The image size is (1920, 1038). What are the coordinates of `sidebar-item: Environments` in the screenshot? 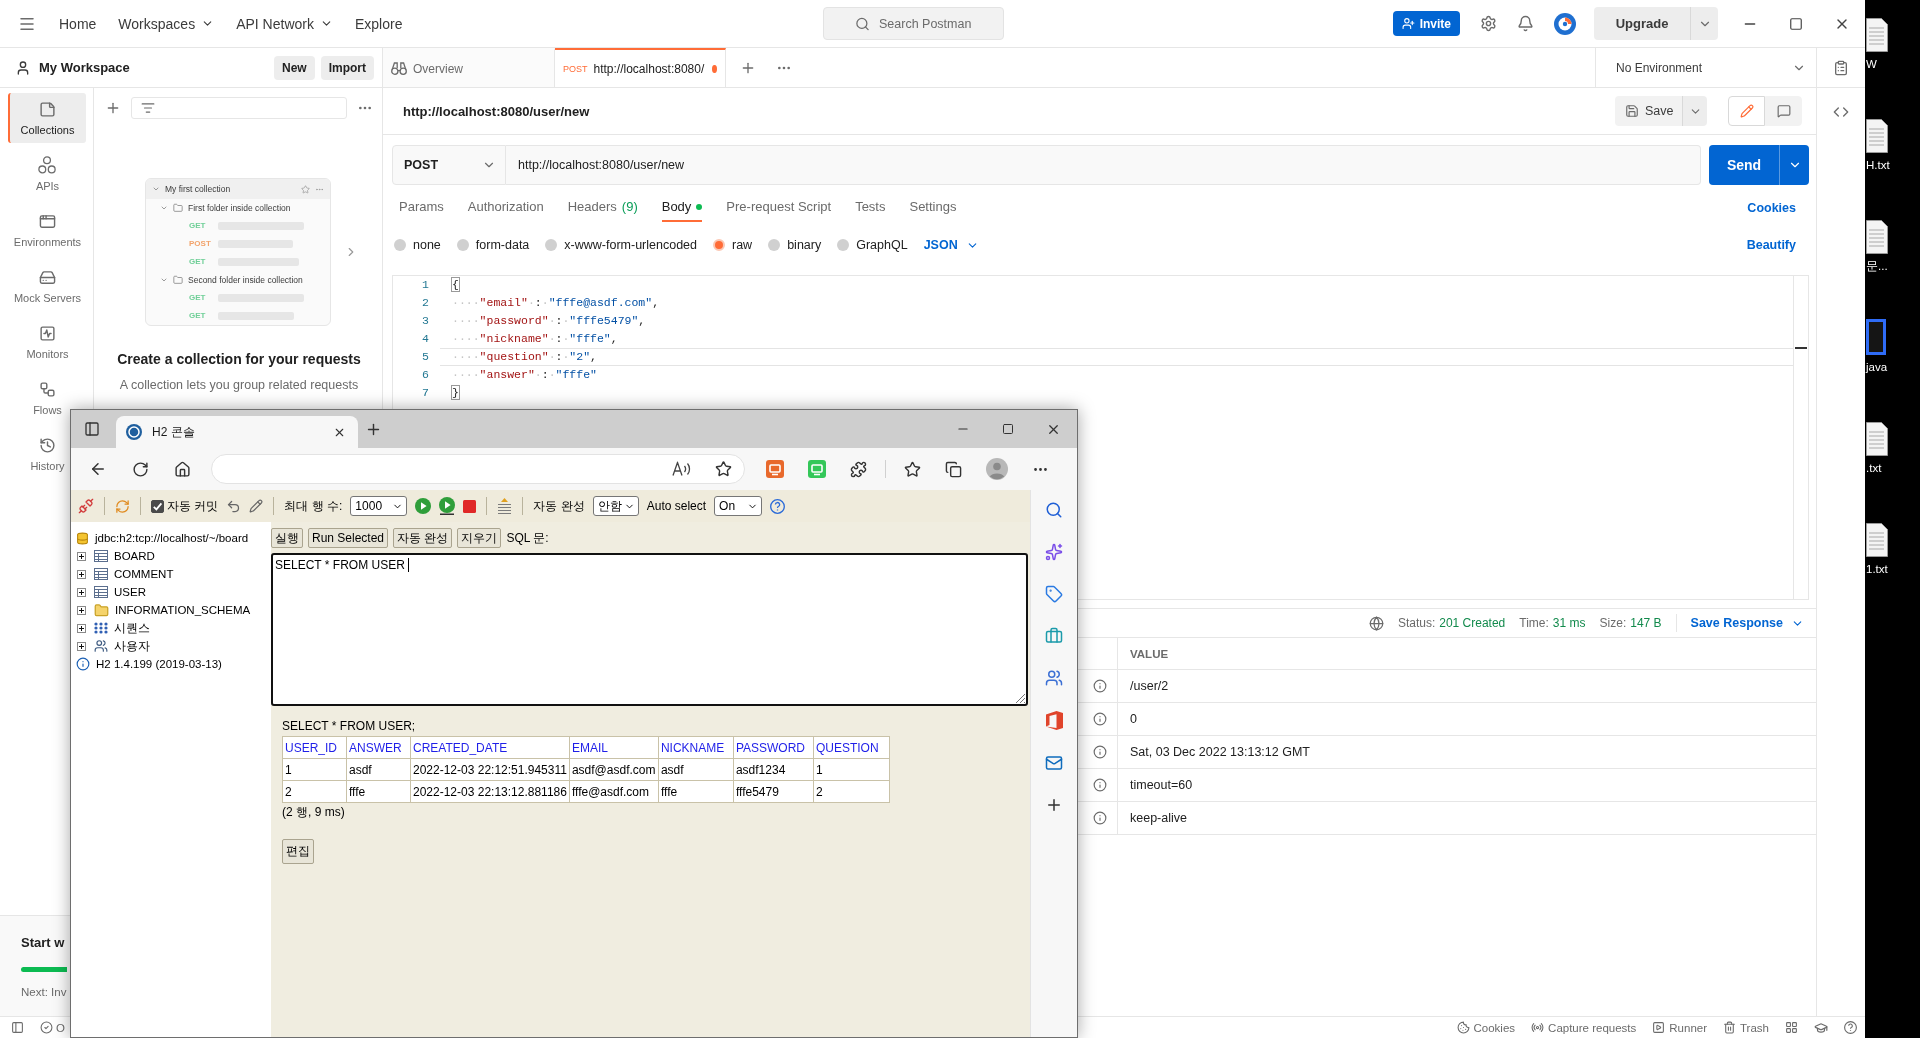 It's located at (46, 230).